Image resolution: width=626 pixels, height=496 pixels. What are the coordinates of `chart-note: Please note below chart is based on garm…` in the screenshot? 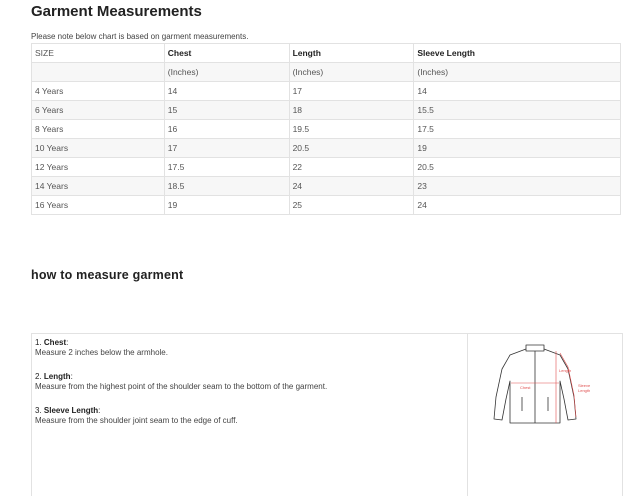 It's located at (140, 36).